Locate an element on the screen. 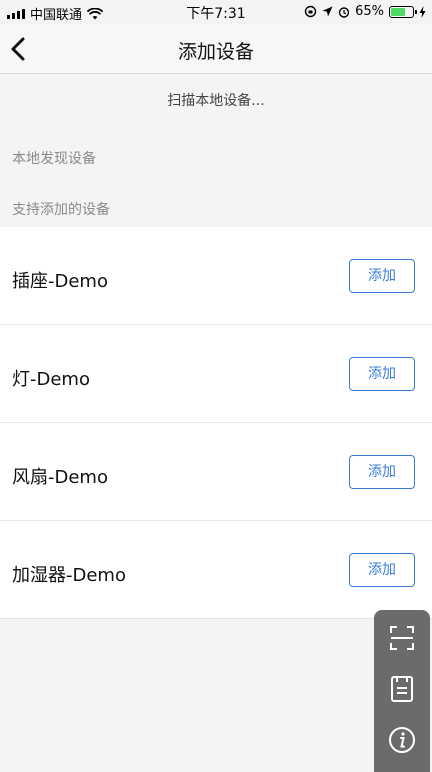  section-supported: 支持添加的设备 is located at coordinates (61, 210).